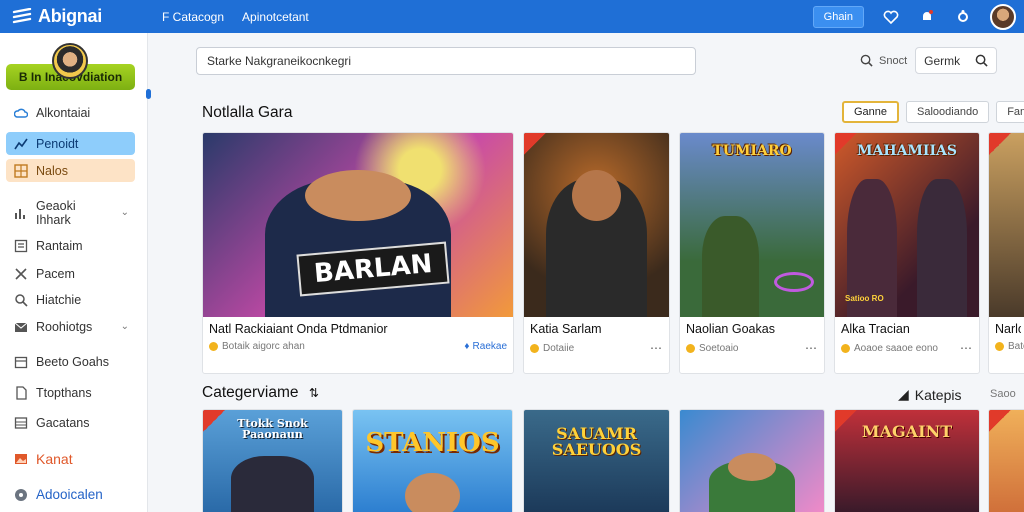 The width and height of the screenshot is (1024, 512). Describe the element at coordinates (1010, 112) in the screenshot. I see `filter-third: Faml` at that location.